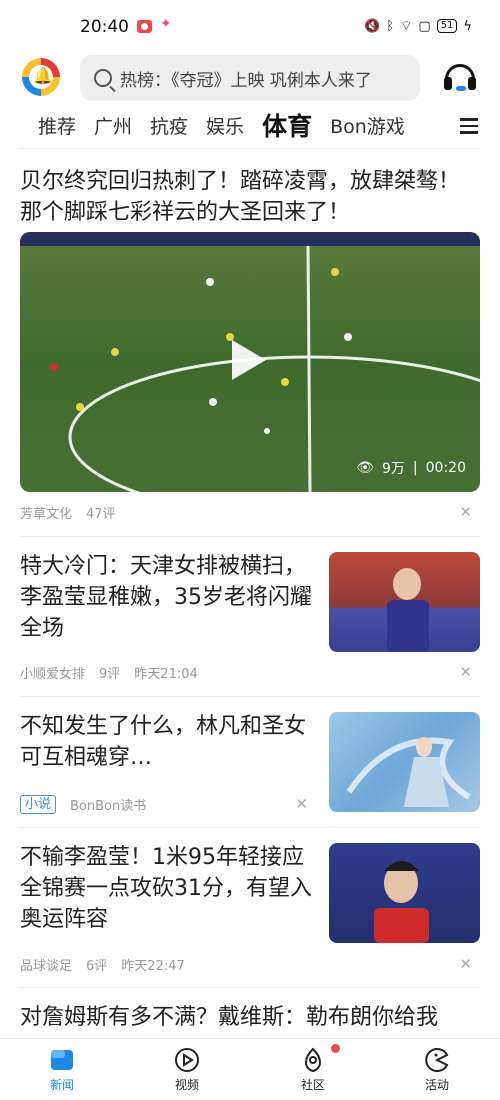 This screenshot has height=1100, width=500. I want to click on article-title: 特大冷门：天津女排被横扫，李盈莹显稚嫩，35岁老将闪耀全场, so click(167, 597).